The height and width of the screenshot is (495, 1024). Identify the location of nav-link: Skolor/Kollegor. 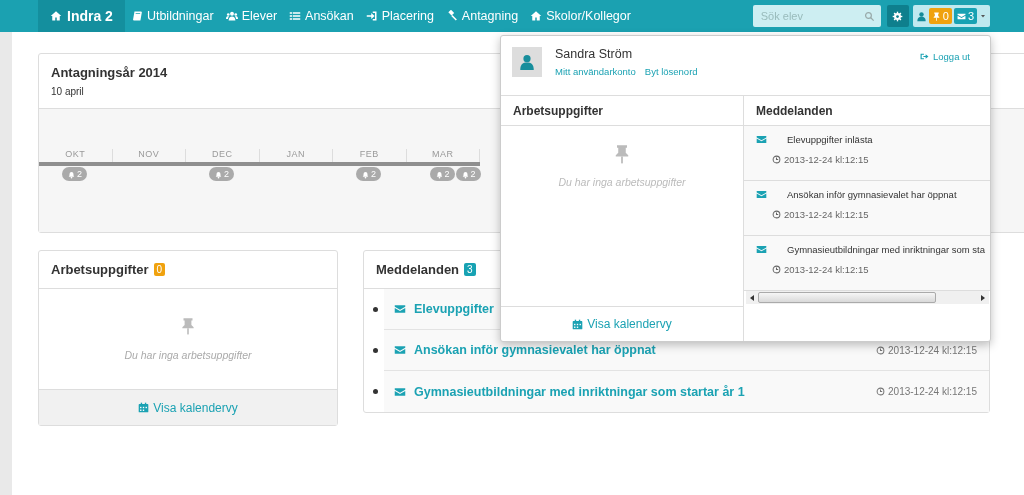
(580, 16).